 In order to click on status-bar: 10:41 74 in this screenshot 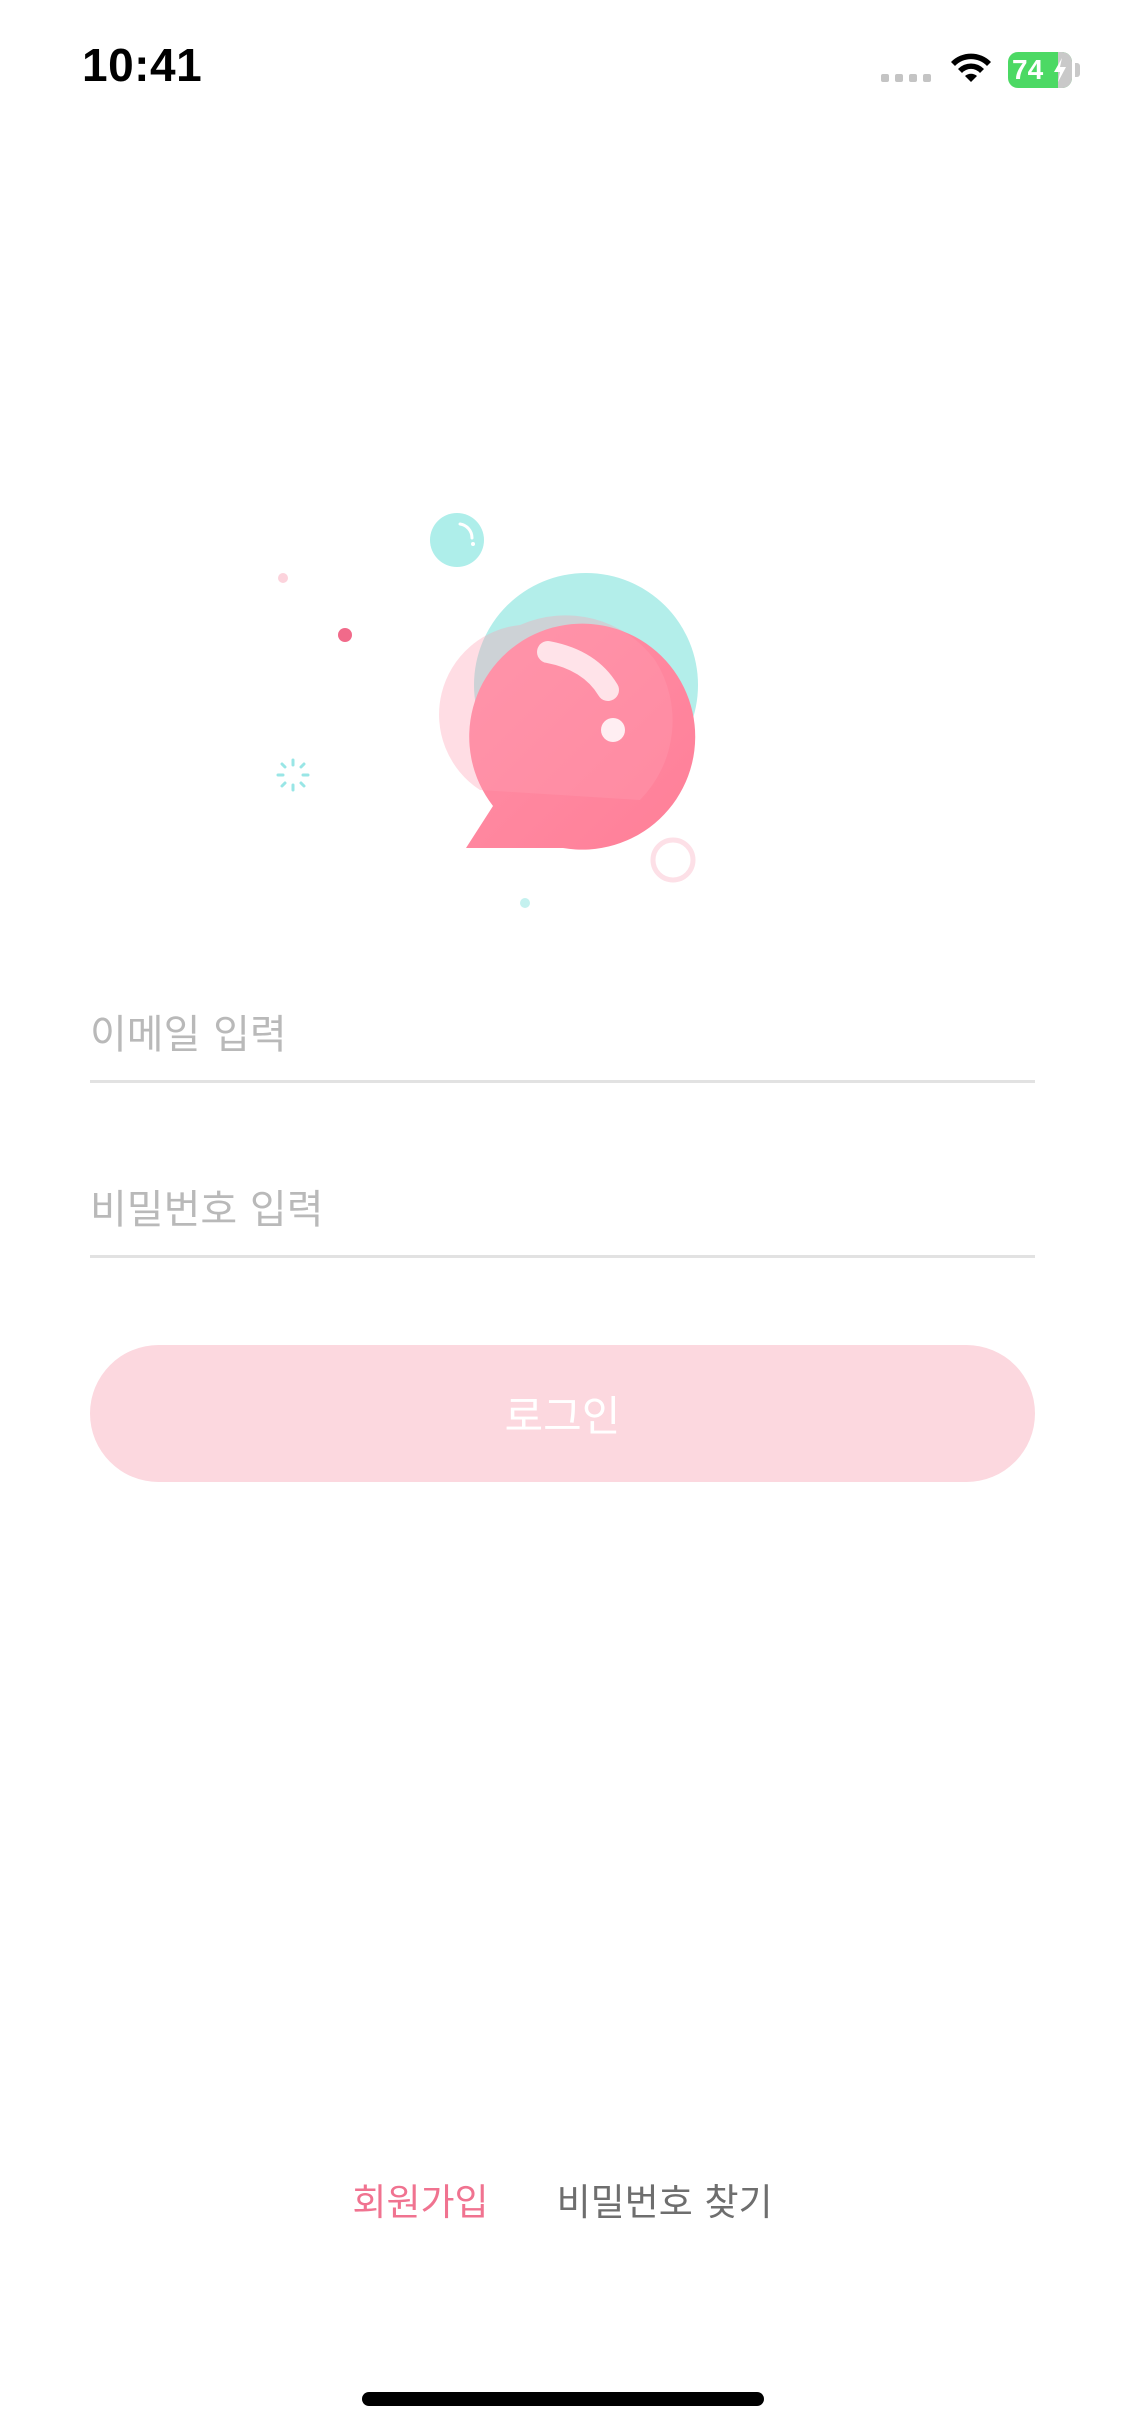, I will do `click(562, 70)`.